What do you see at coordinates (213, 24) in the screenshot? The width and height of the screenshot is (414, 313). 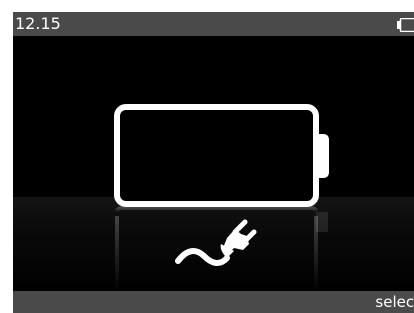 I see `status-bar: 12.15` at bounding box center [213, 24].